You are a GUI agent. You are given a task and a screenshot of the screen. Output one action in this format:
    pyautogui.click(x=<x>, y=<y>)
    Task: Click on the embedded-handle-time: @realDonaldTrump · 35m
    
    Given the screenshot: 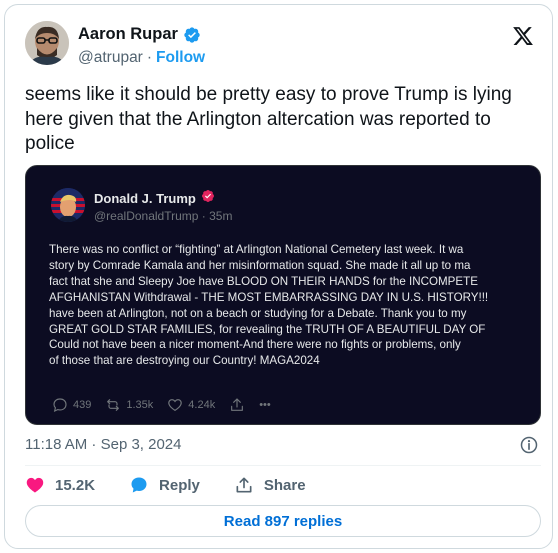 What is the action you would take?
    pyautogui.click(x=163, y=216)
    